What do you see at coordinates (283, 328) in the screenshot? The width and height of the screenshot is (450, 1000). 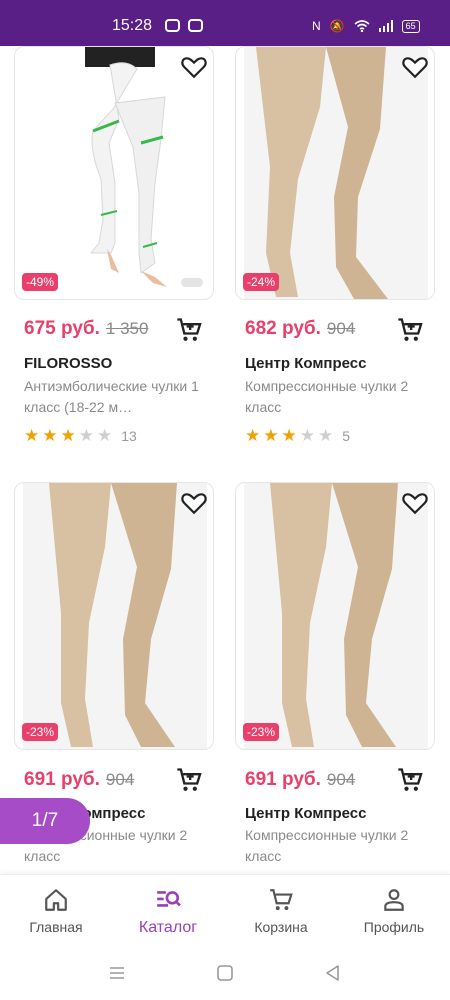 I see `price: 682 руб.` at bounding box center [283, 328].